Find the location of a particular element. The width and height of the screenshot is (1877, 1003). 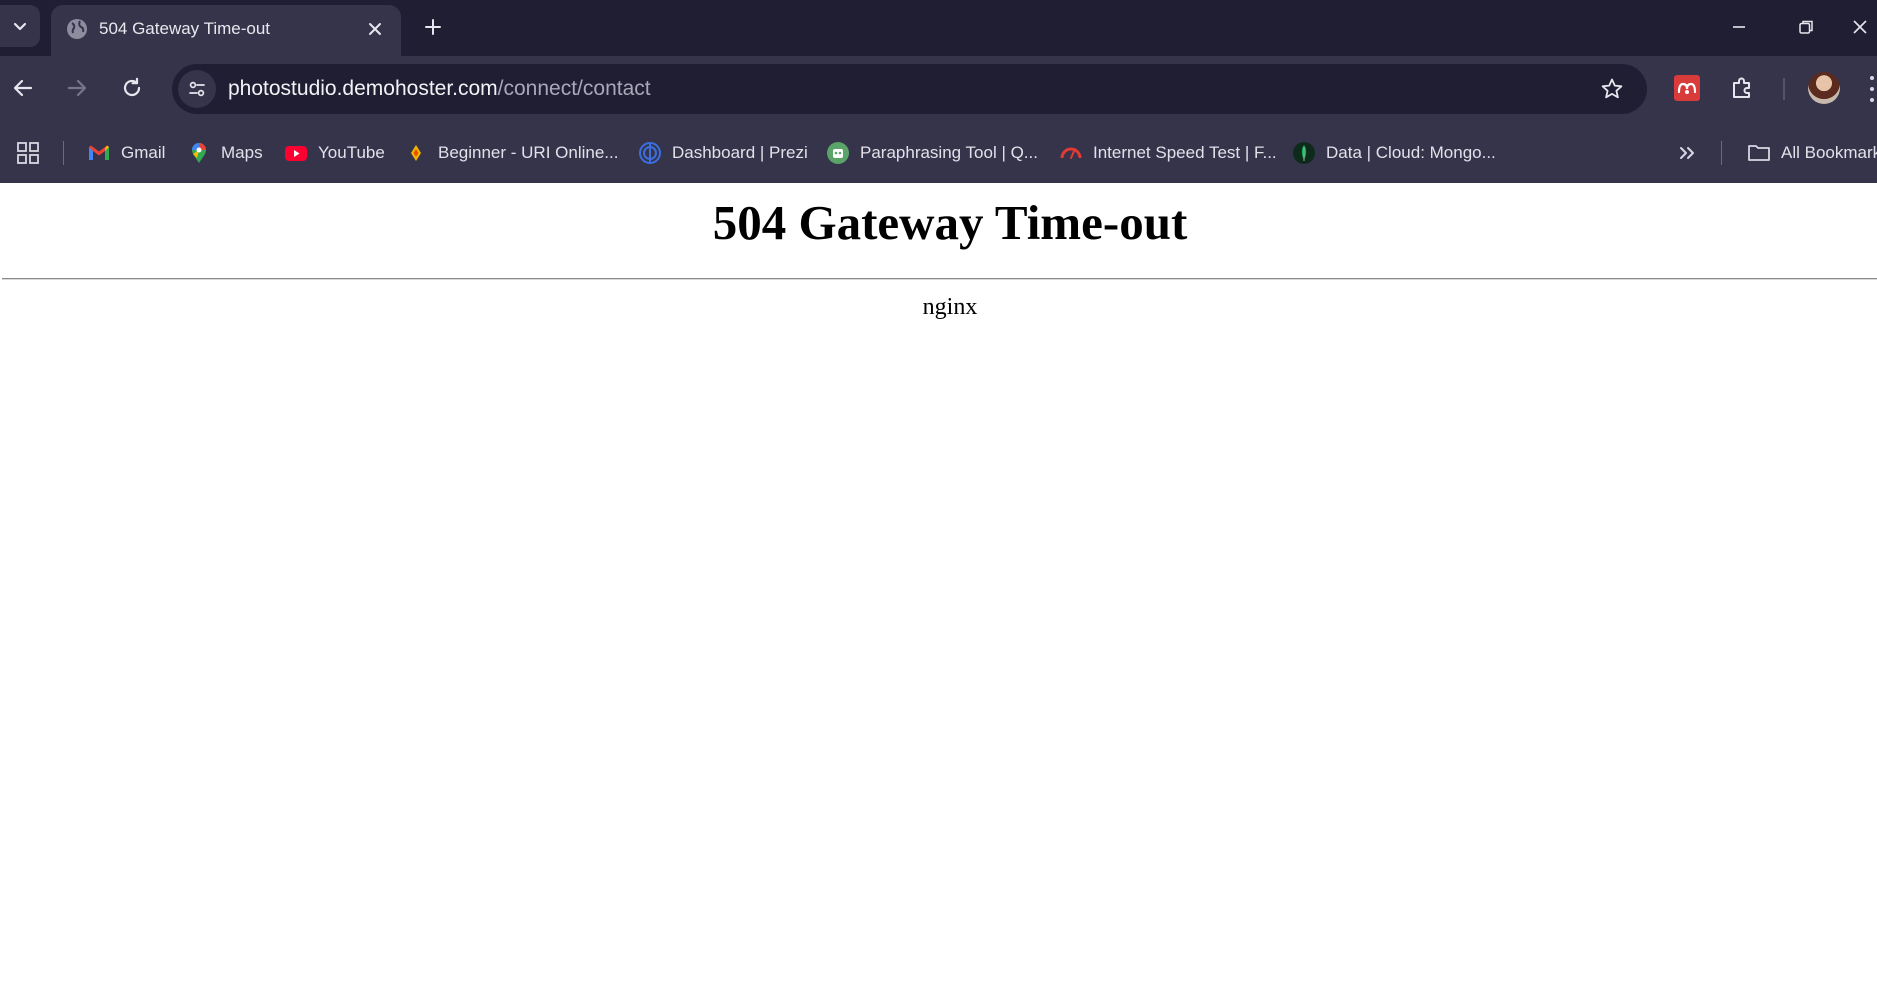

tab-search-button is located at coordinates (20, 26).